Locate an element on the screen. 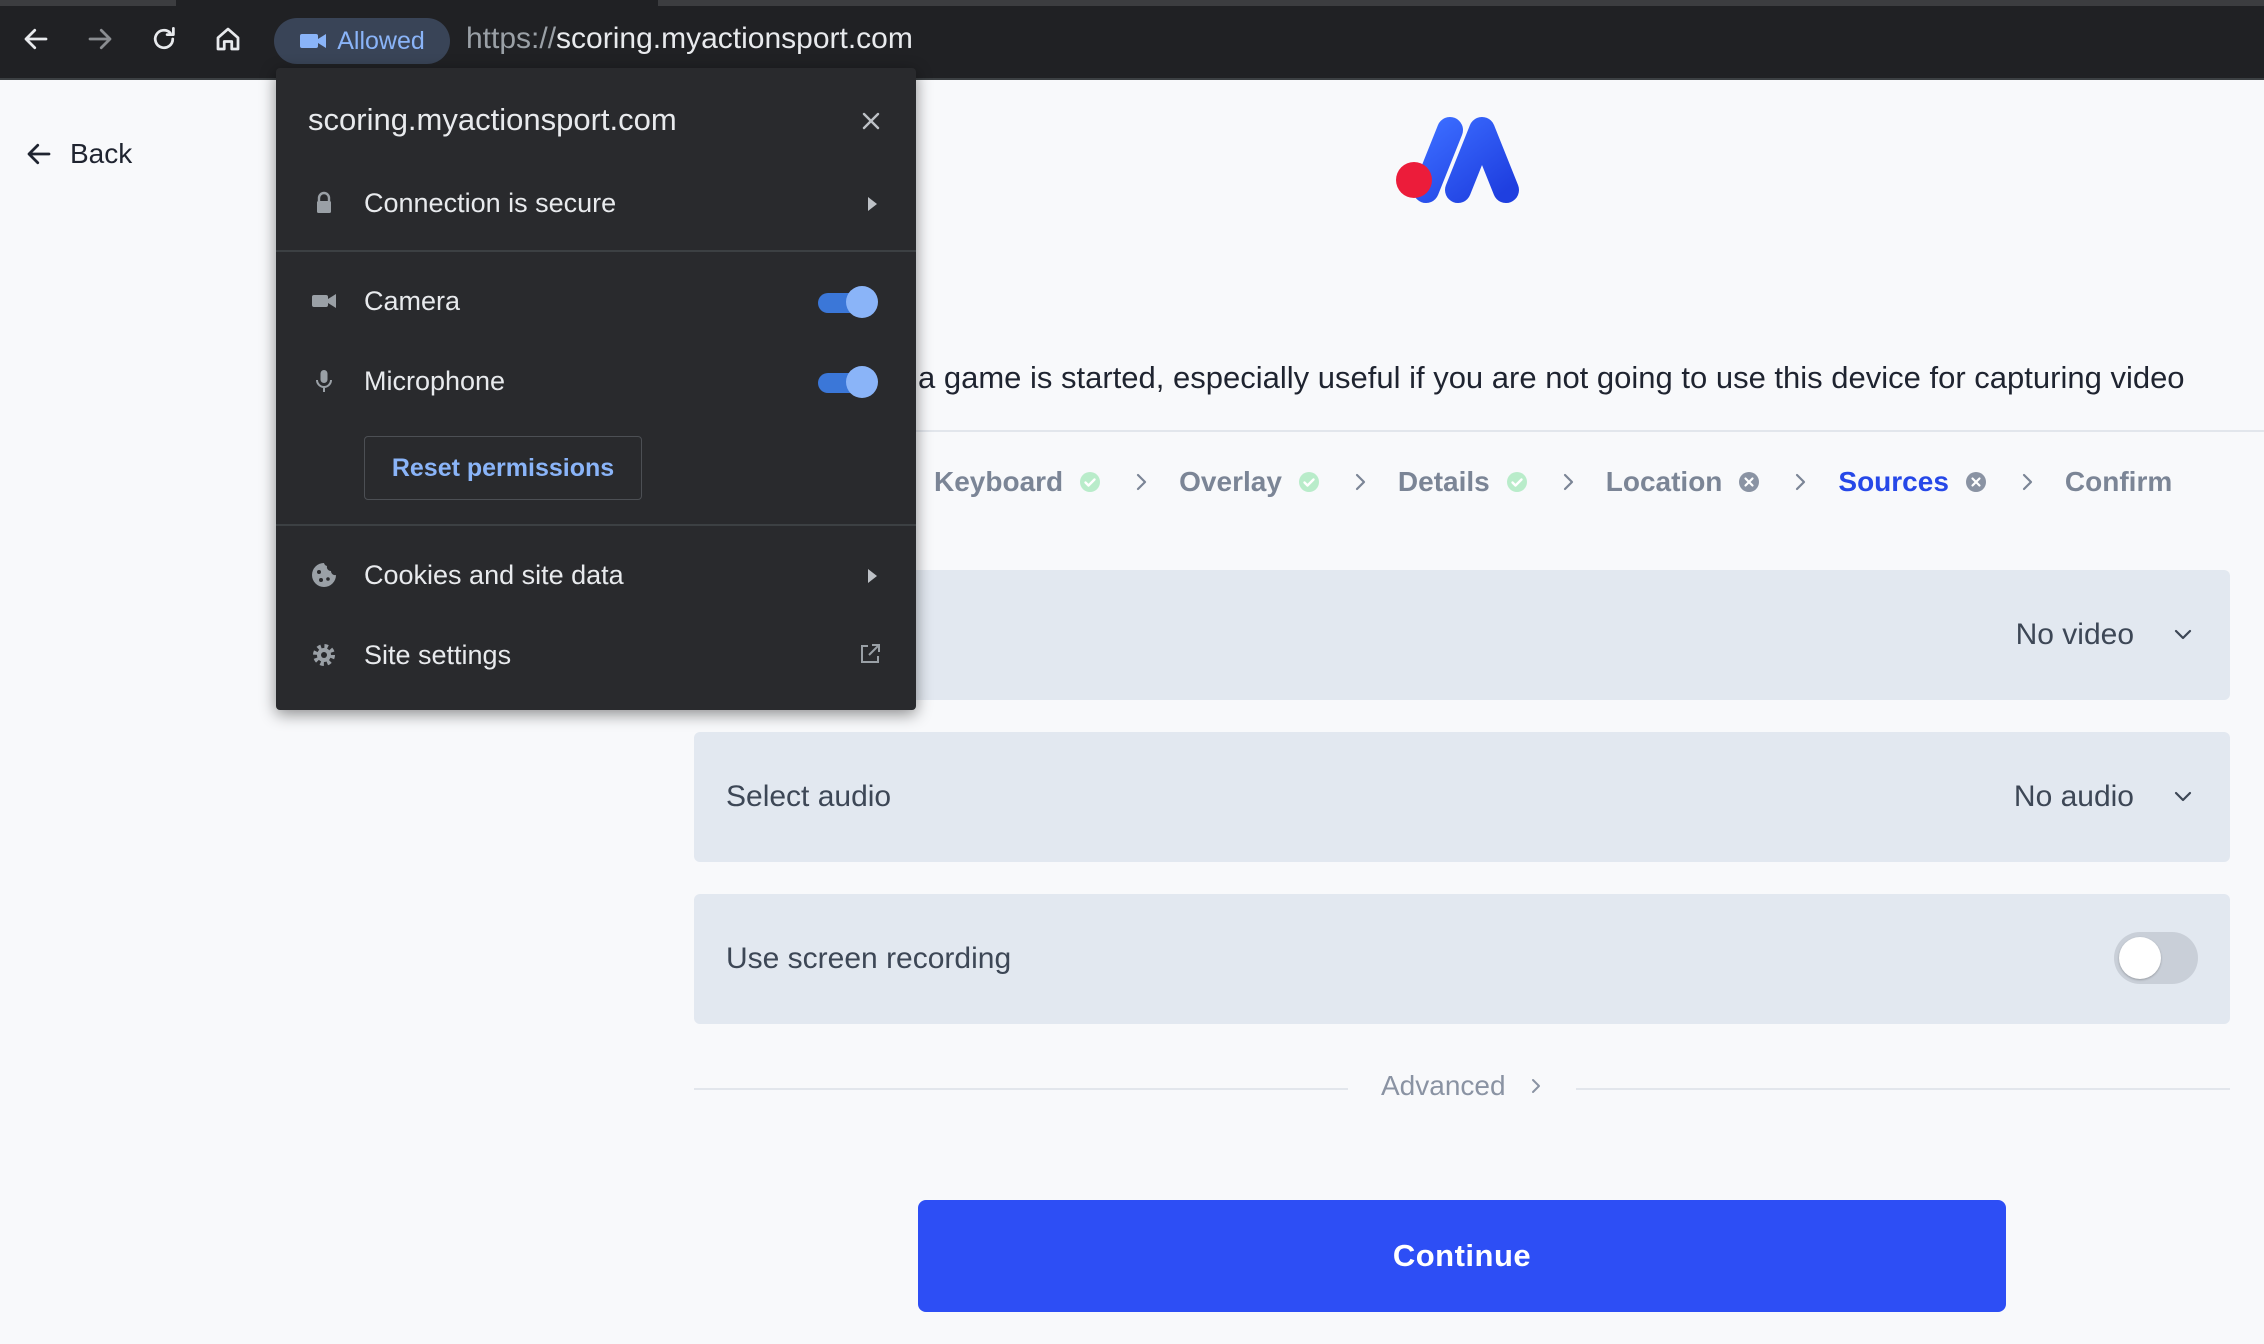 The height and width of the screenshot is (1344, 2264). screen-recording-label: Use screen recording is located at coordinates (869, 958).